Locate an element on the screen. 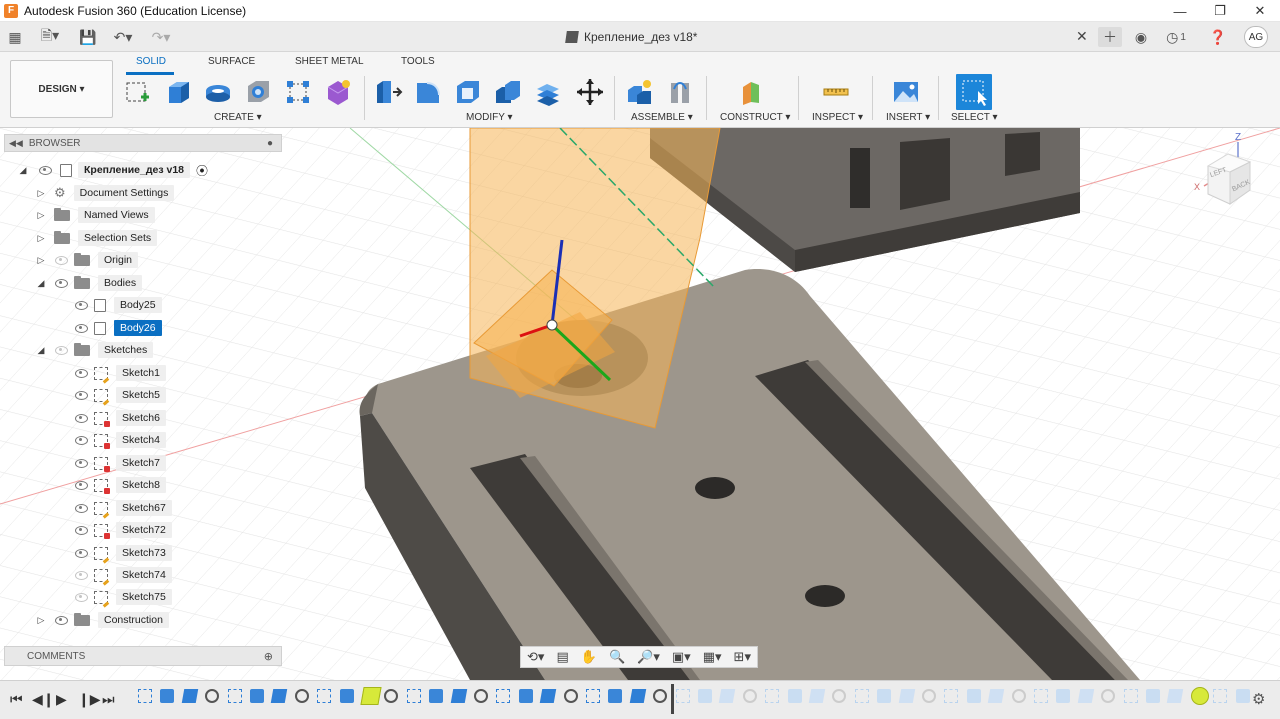 The width and height of the screenshot is (1280, 719). tab-surface: SURFACE is located at coordinates (231, 61).